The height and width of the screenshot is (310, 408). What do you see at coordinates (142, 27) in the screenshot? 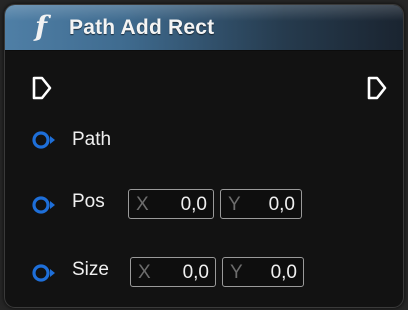
I see `node-title: Path Add Rect` at bounding box center [142, 27].